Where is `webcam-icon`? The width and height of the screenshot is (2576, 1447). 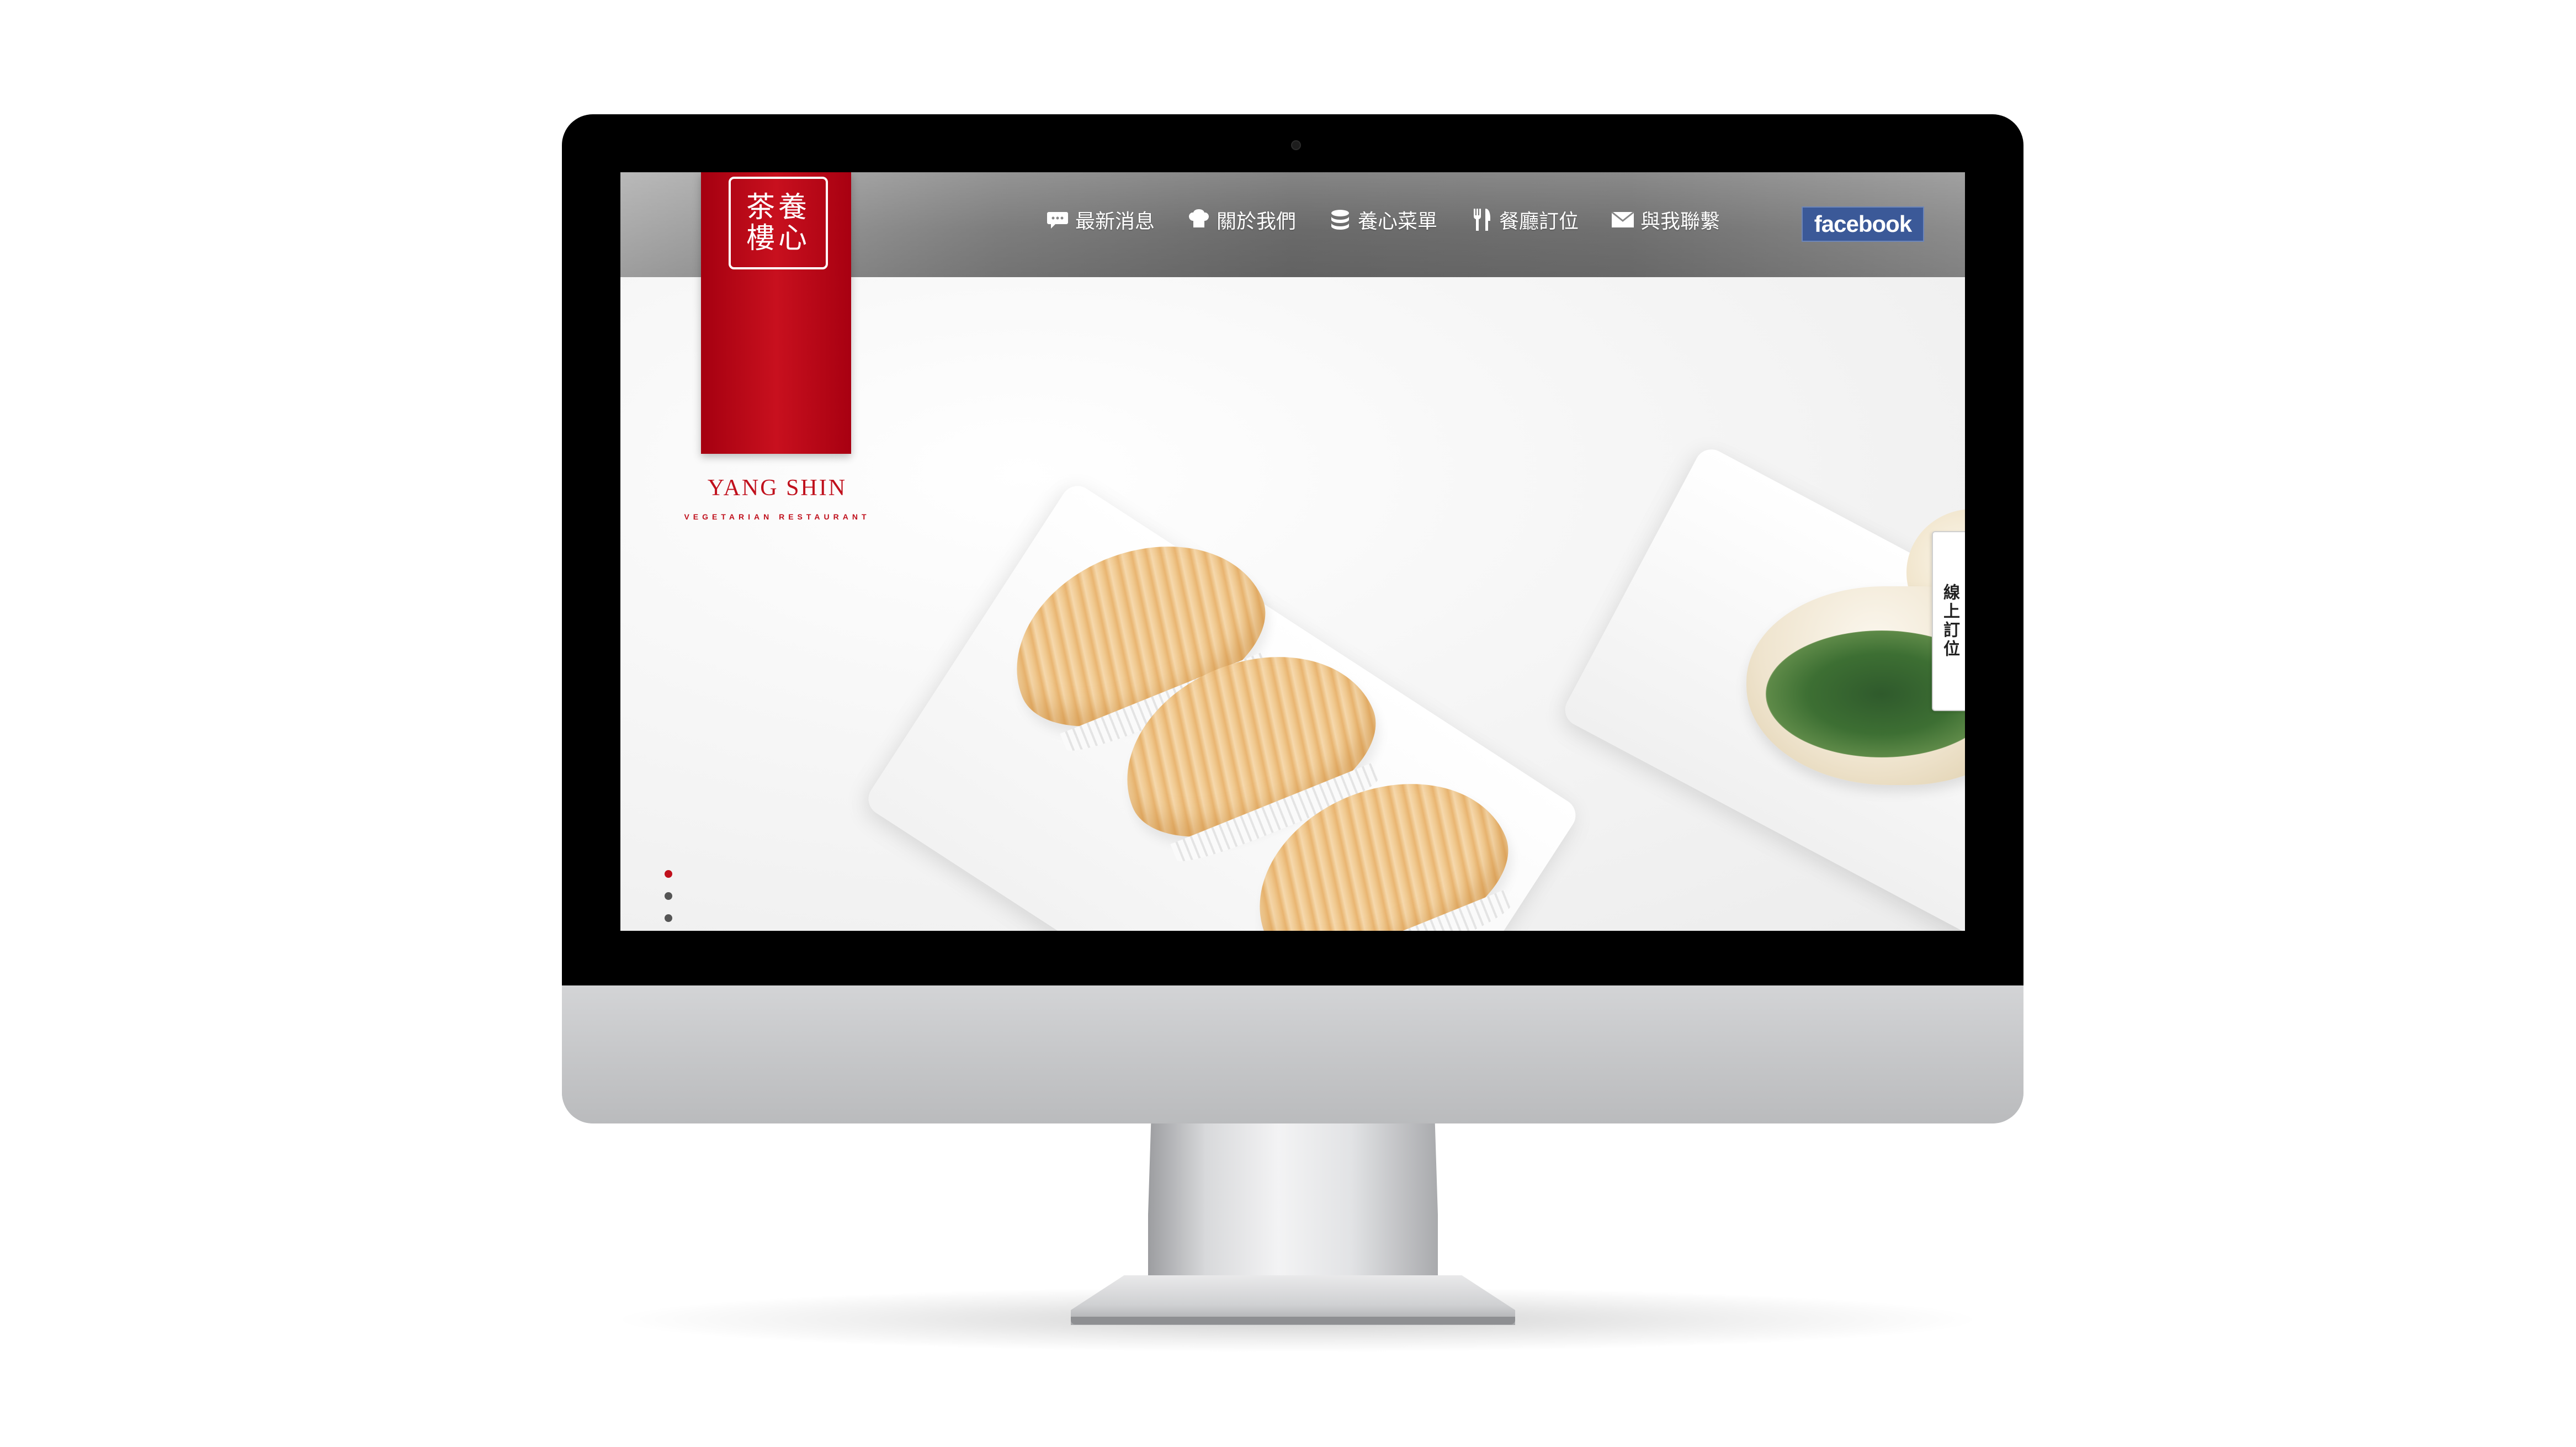 webcam-icon is located at coordinates (1296, 145).